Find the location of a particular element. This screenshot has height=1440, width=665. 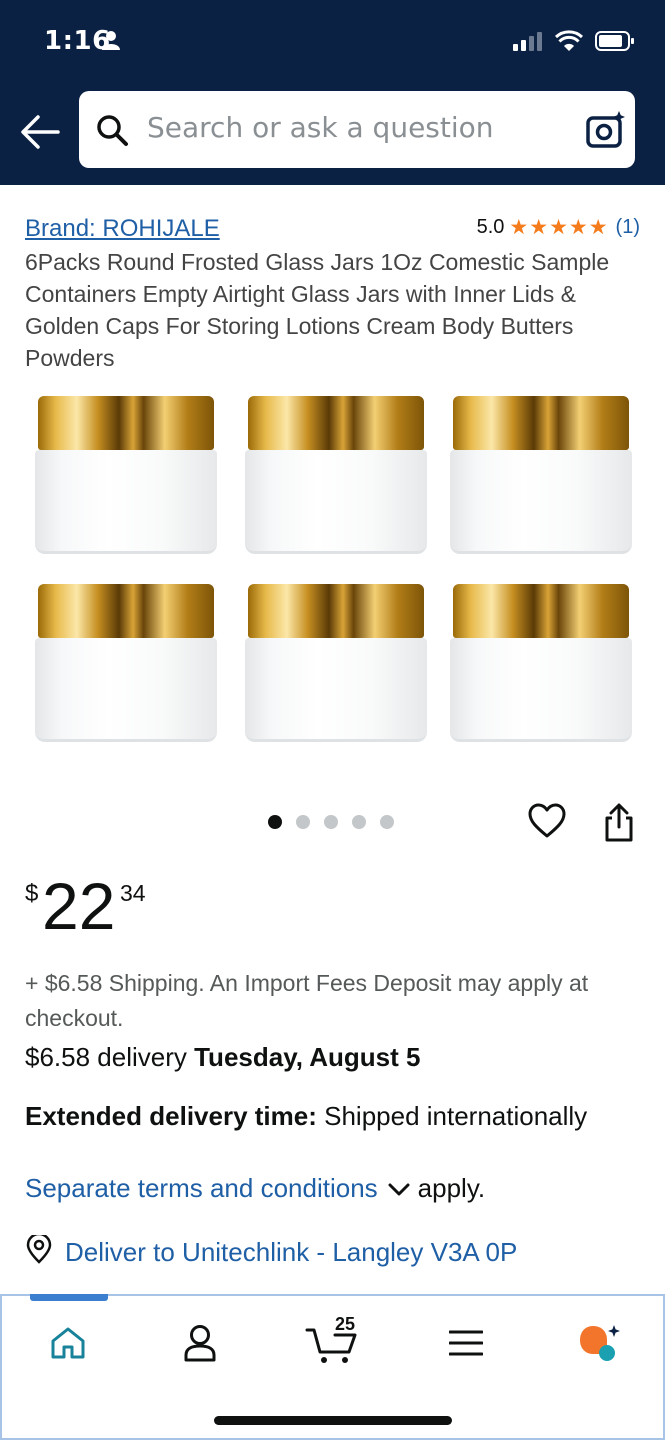

back-button is located at coordinates (40, 132).